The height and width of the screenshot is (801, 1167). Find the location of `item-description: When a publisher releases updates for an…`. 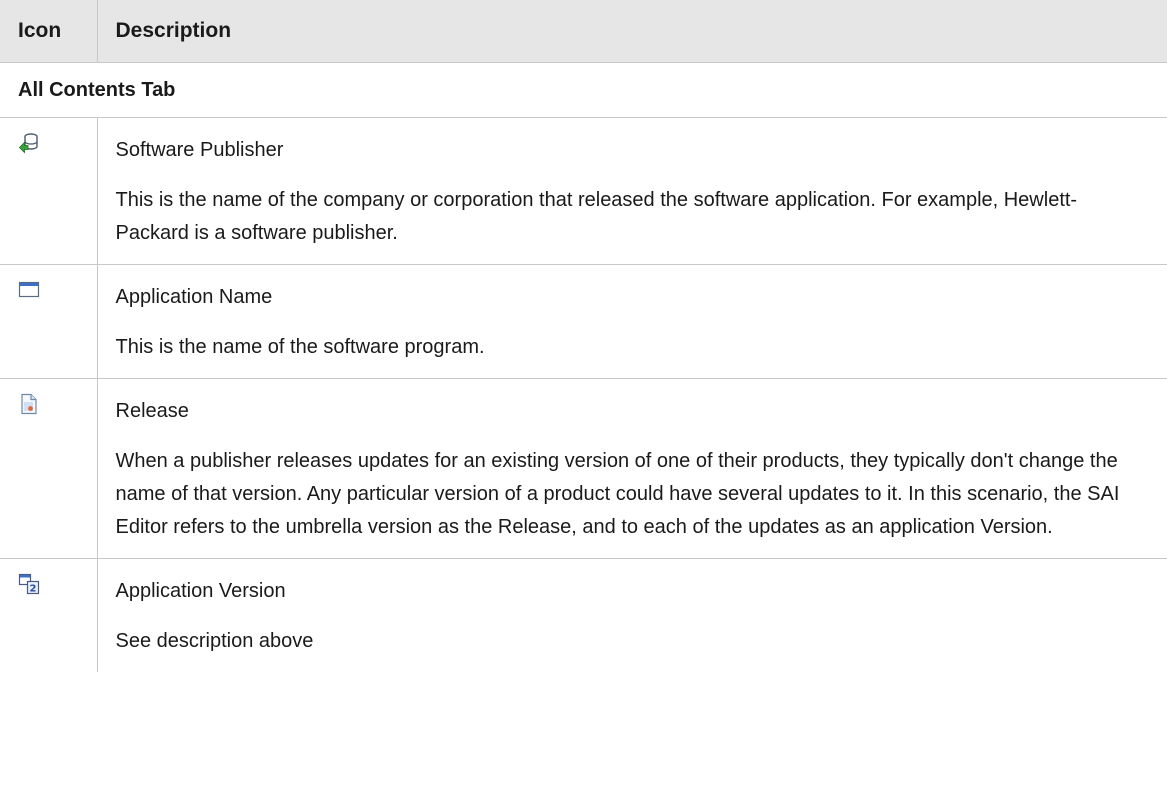

item-description: When a publisher releases updates for an… is located at coordinates (617, 494).